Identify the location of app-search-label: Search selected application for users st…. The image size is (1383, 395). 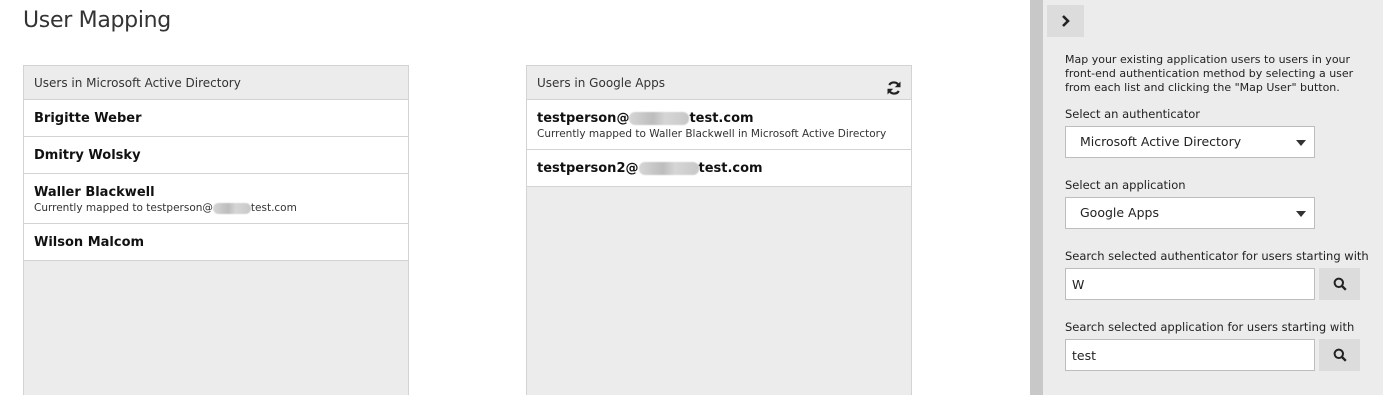
(1210, 327).